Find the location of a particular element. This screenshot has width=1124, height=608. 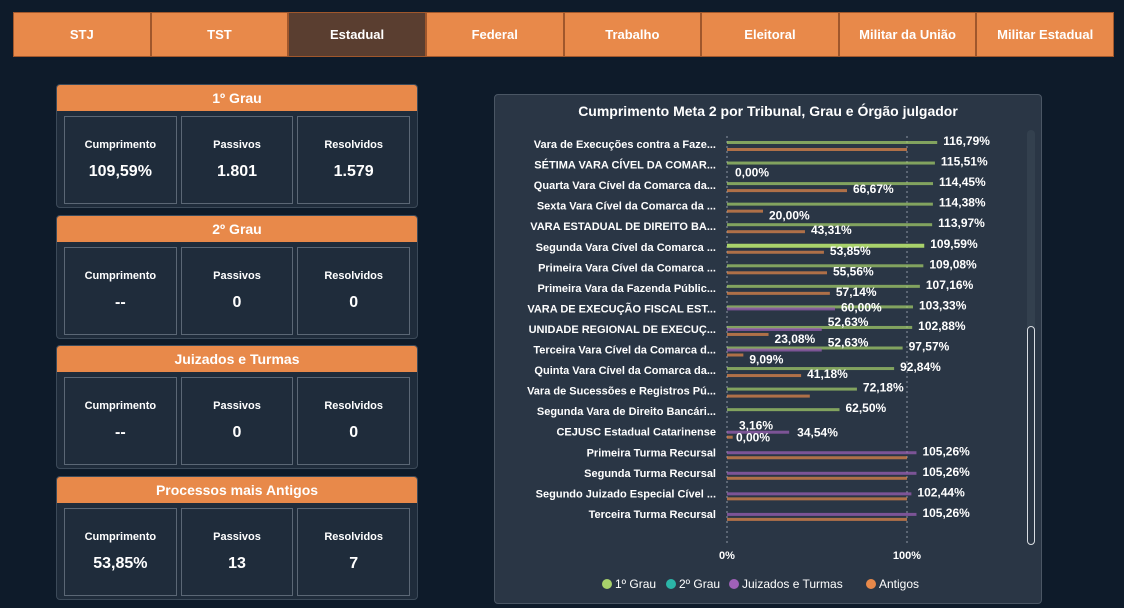

kpi-passivos: Passivos 13 is located at coordinates (237, 552).